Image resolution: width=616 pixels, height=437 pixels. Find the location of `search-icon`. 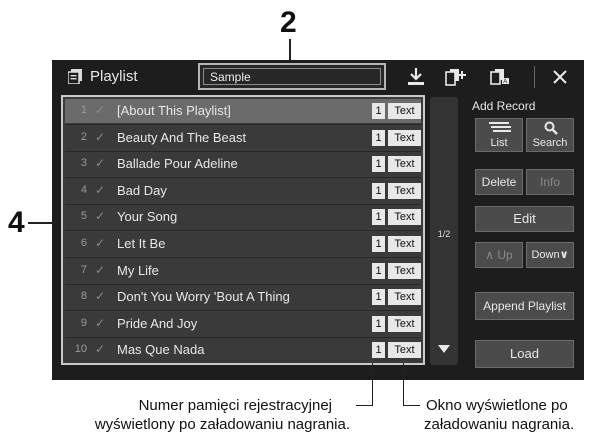

search-icon is located at coordinates (551, 128).